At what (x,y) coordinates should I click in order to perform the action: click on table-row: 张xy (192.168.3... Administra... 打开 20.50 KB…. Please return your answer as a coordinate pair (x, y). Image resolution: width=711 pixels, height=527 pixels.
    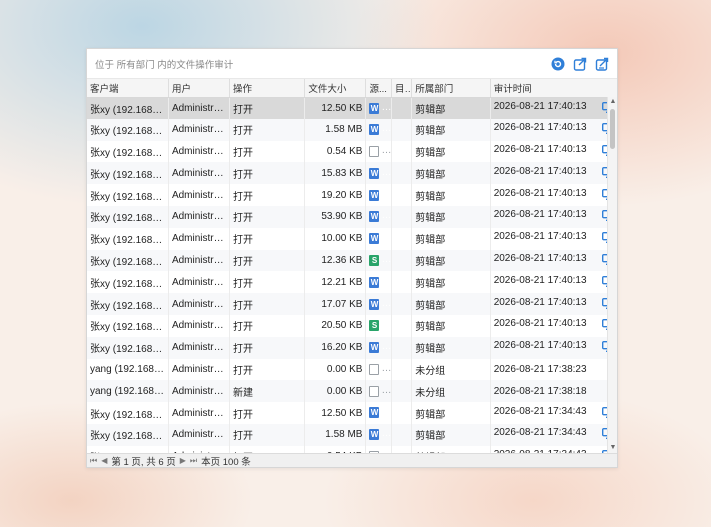
    Looking at the image, I should click on (352, 325).